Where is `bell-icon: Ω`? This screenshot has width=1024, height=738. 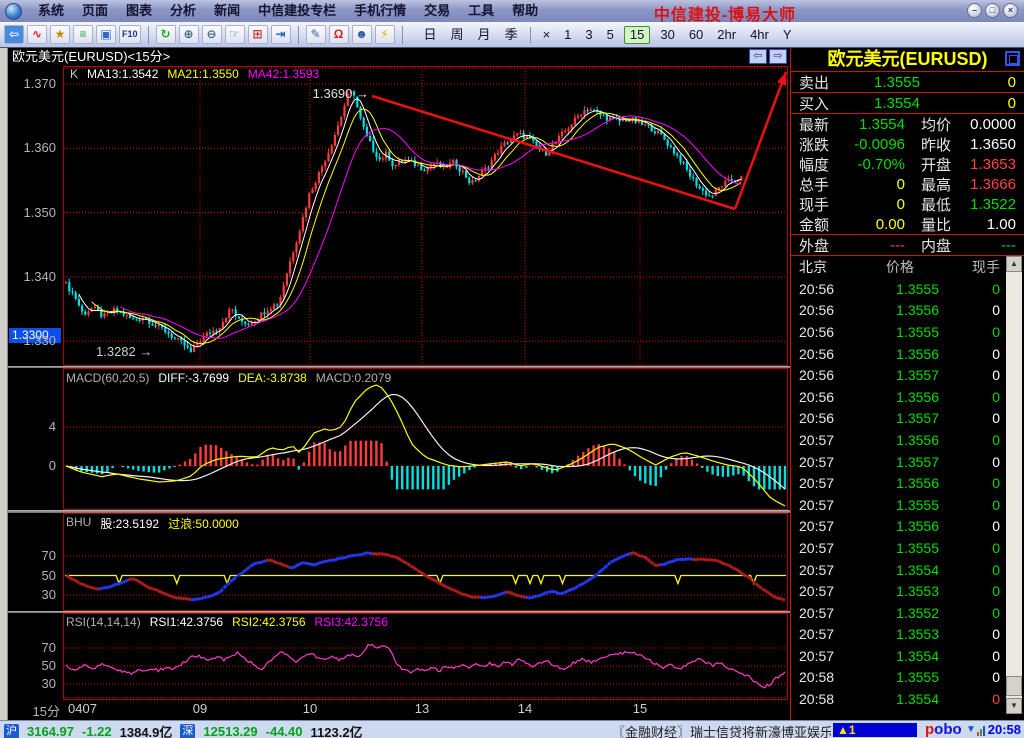 bell-icon: Ω is located at coordinates (338, 34).